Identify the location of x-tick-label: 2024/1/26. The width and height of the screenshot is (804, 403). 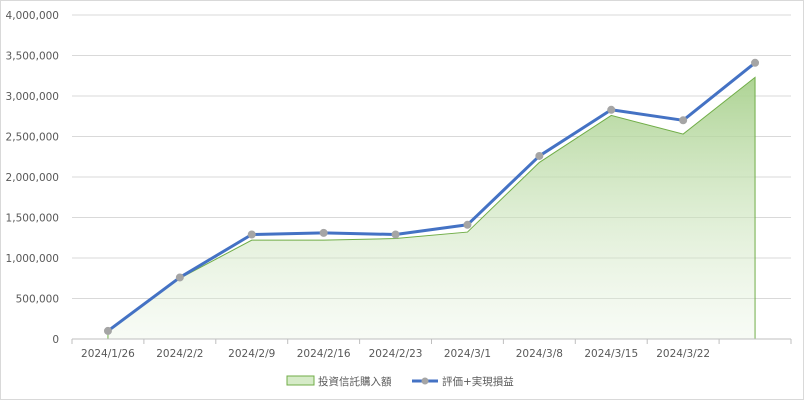
(108, 354).